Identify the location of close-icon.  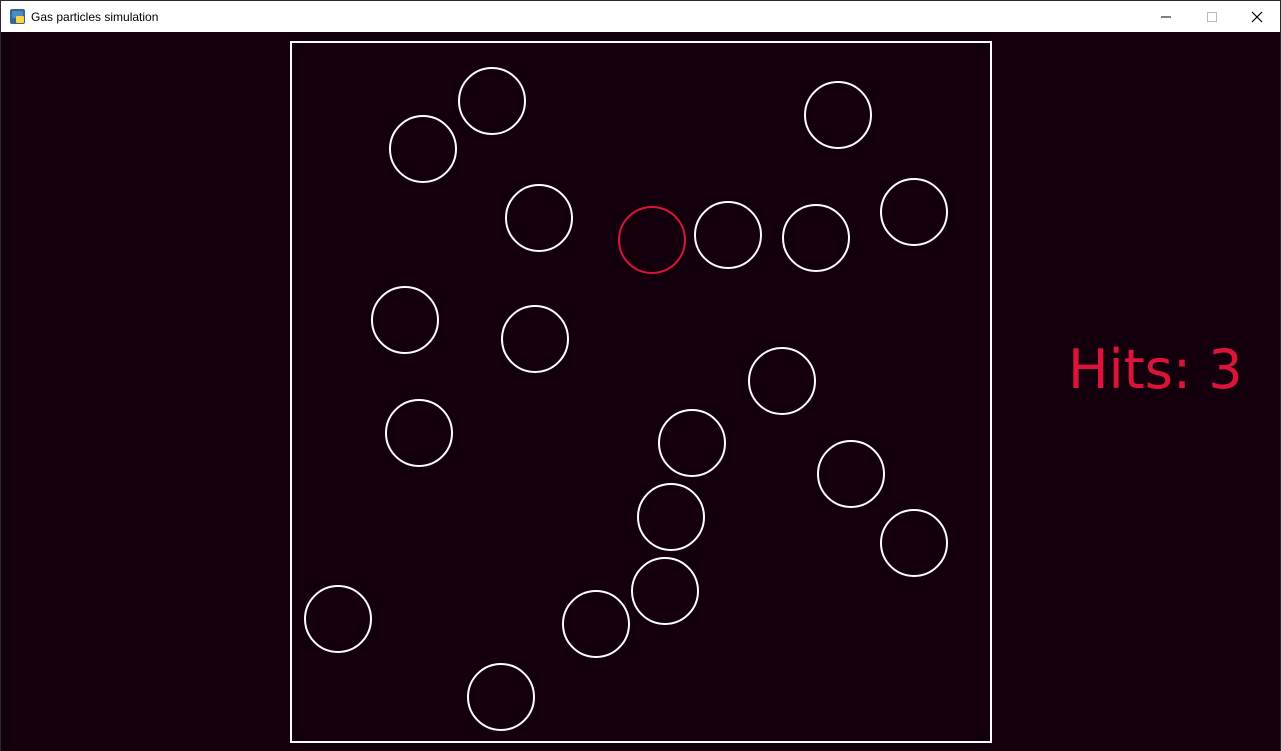
(1257, 16).